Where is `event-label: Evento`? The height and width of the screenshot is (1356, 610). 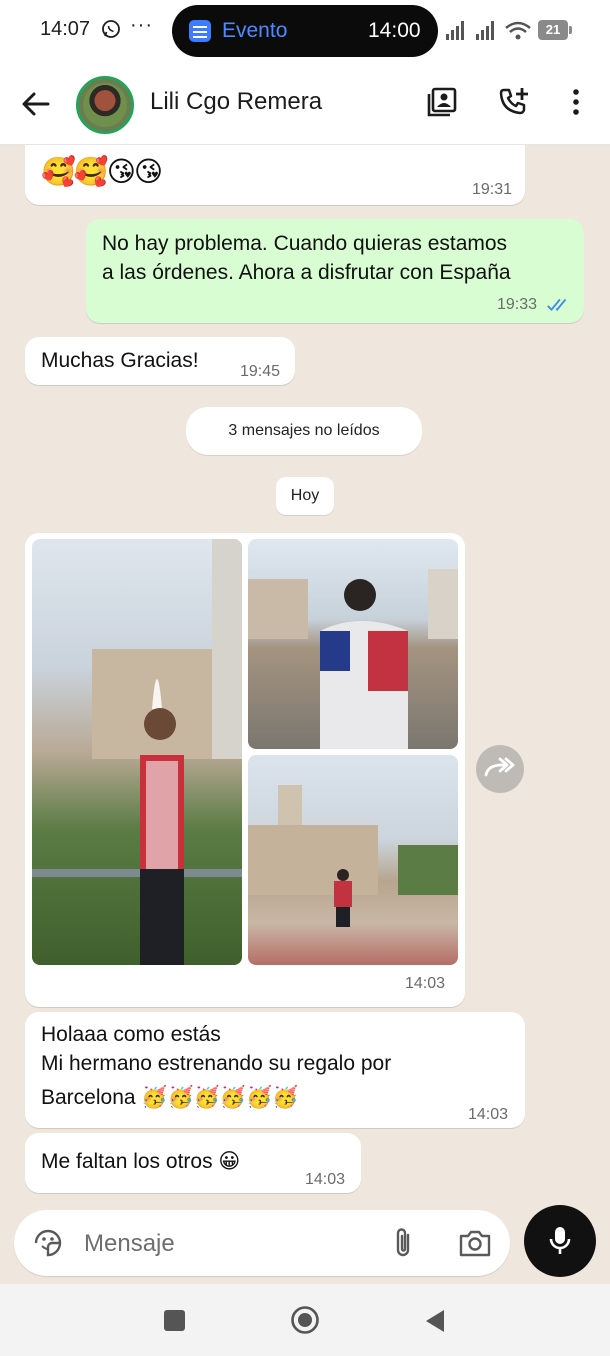 event-label: Evento is located at coordinates (255, 30).